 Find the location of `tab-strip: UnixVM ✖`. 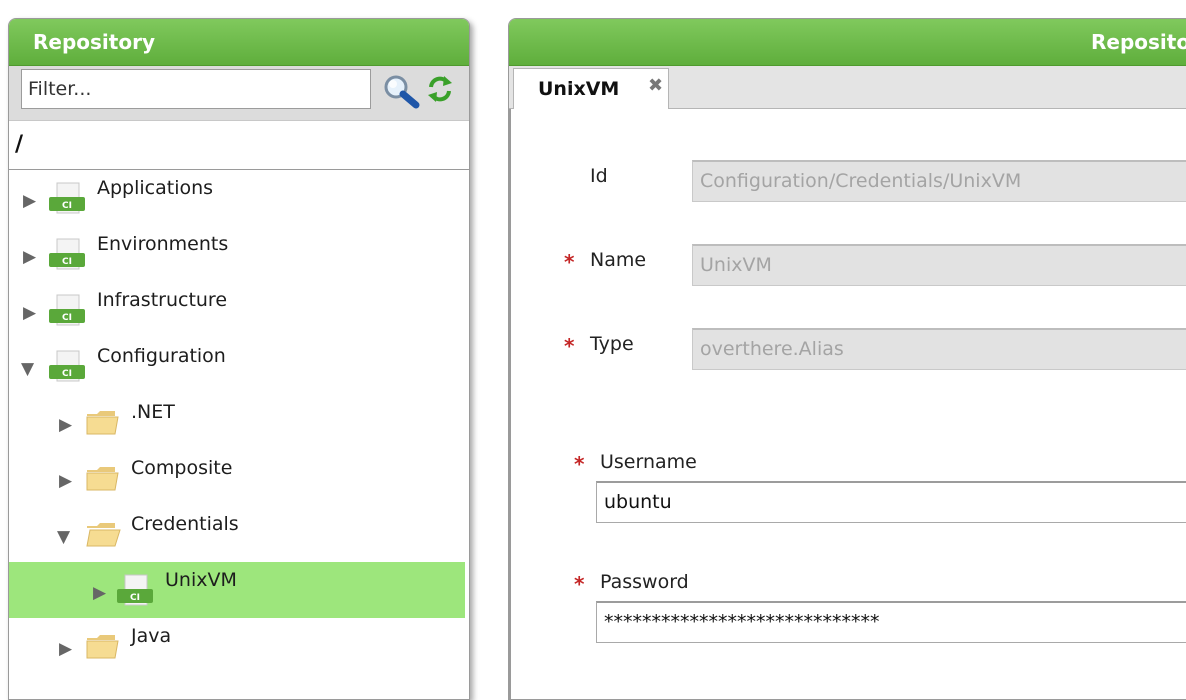

tab-strip: UnixVM ✖ is located at coordinates (847, 87).